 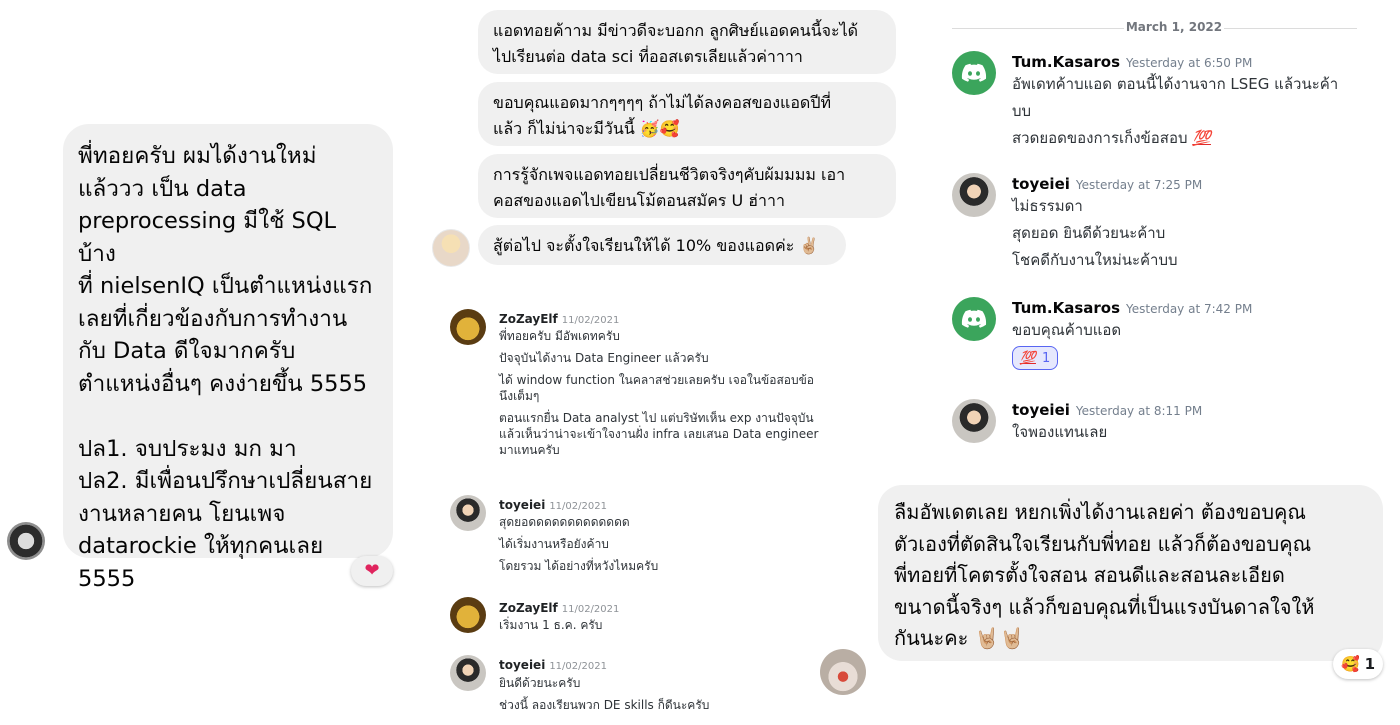 I want to click on message-header: toyeiei Yesterday at 7:25 PM, so click(x=1107, y=183).